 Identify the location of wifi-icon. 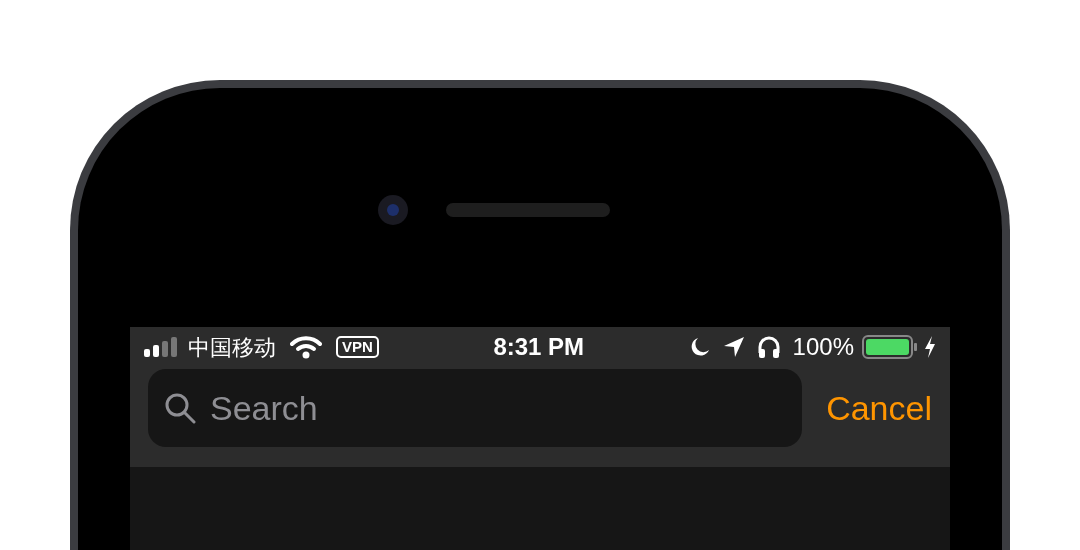
(306, 347).